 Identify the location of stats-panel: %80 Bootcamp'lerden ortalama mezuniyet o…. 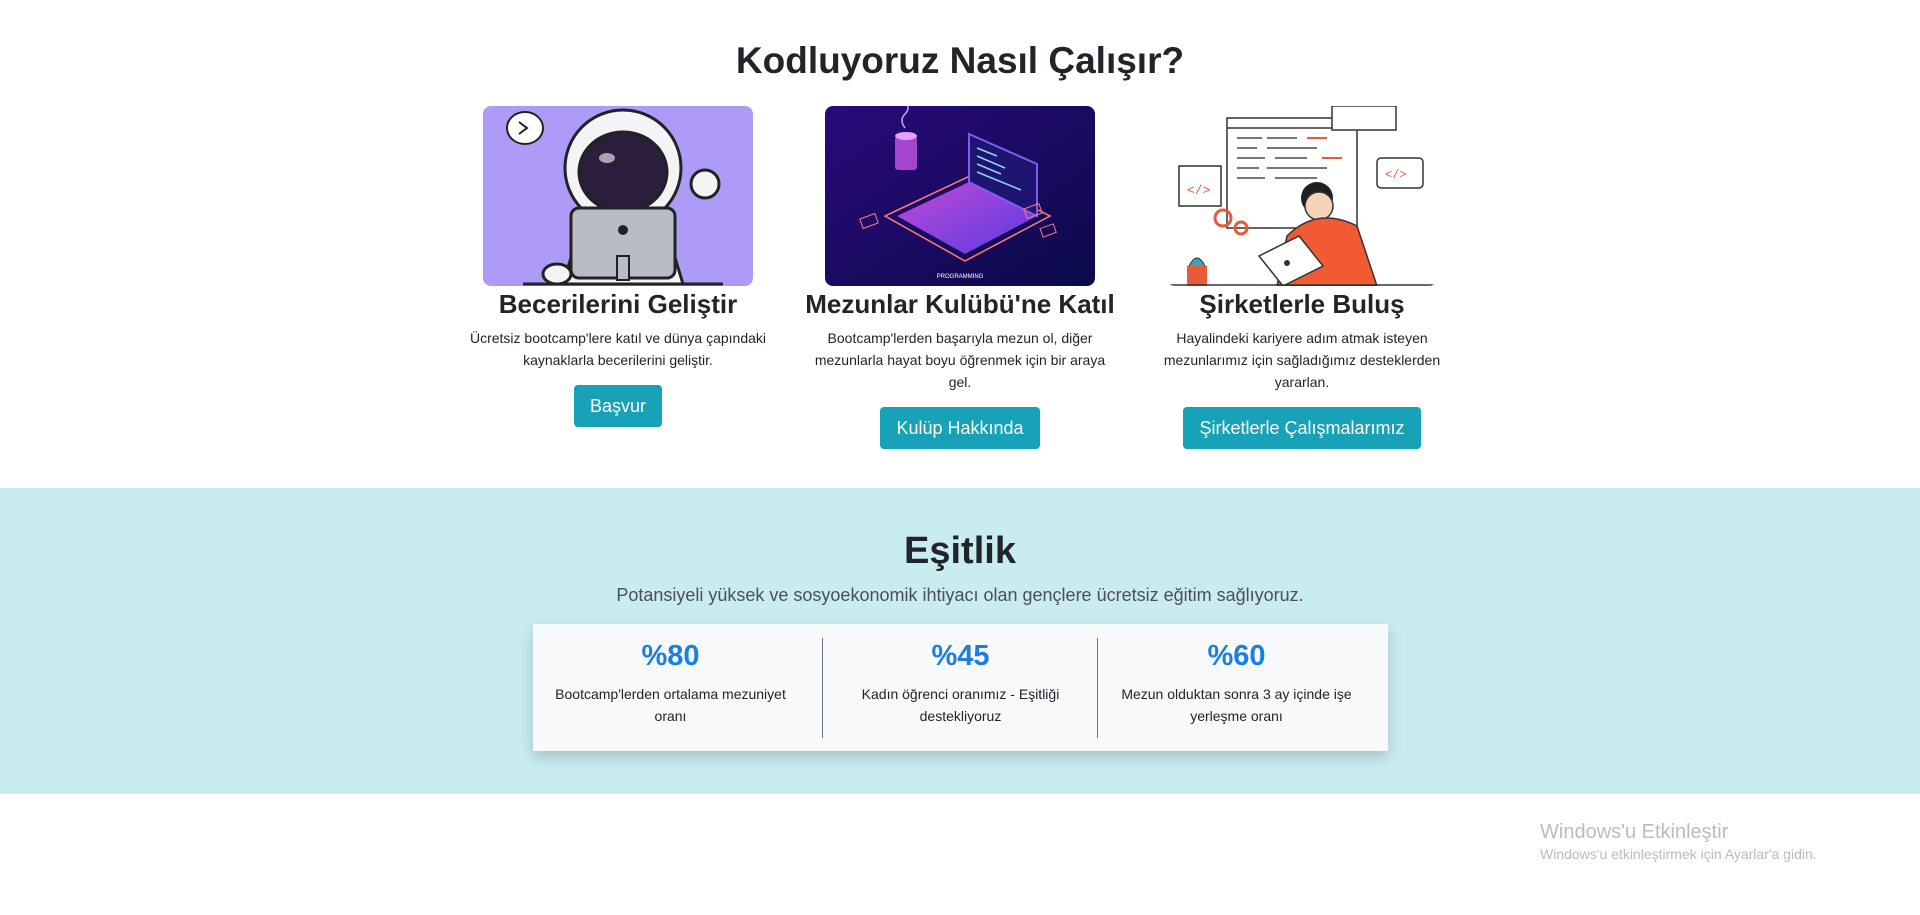
(960, 687).